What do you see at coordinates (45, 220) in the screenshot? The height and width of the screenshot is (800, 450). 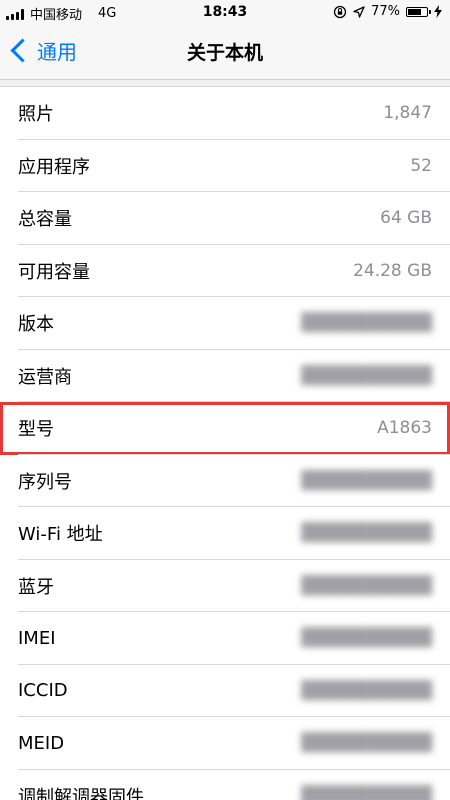 I see `row-label: 总容量` at bounding box center [45, 220].